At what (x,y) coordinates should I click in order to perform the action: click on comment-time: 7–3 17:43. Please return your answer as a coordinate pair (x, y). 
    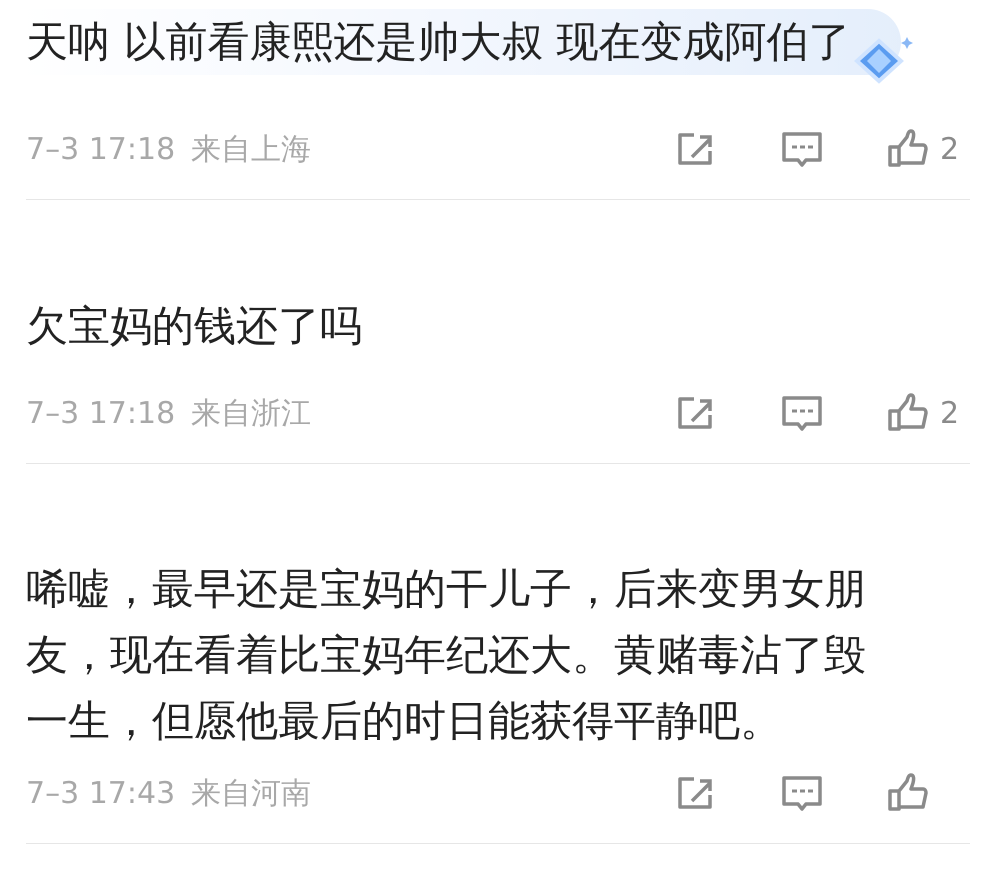
    Looking at the image, I should click on (101, 793).